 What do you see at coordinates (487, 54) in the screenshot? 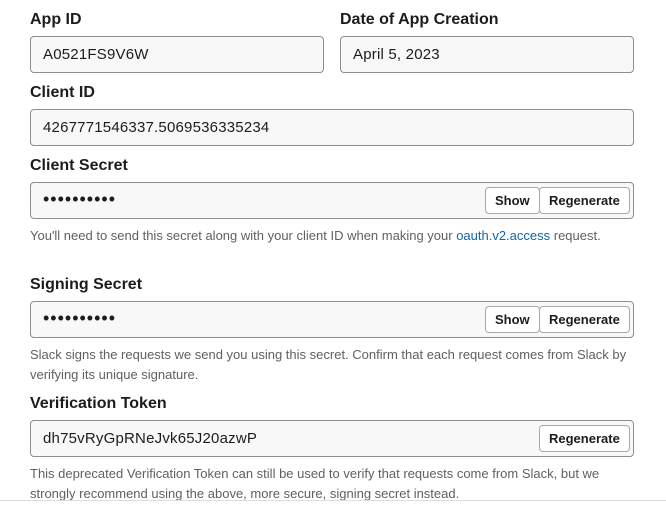
I see `creation-date-field: April 5, 2023` at bounding box center [487, 54].